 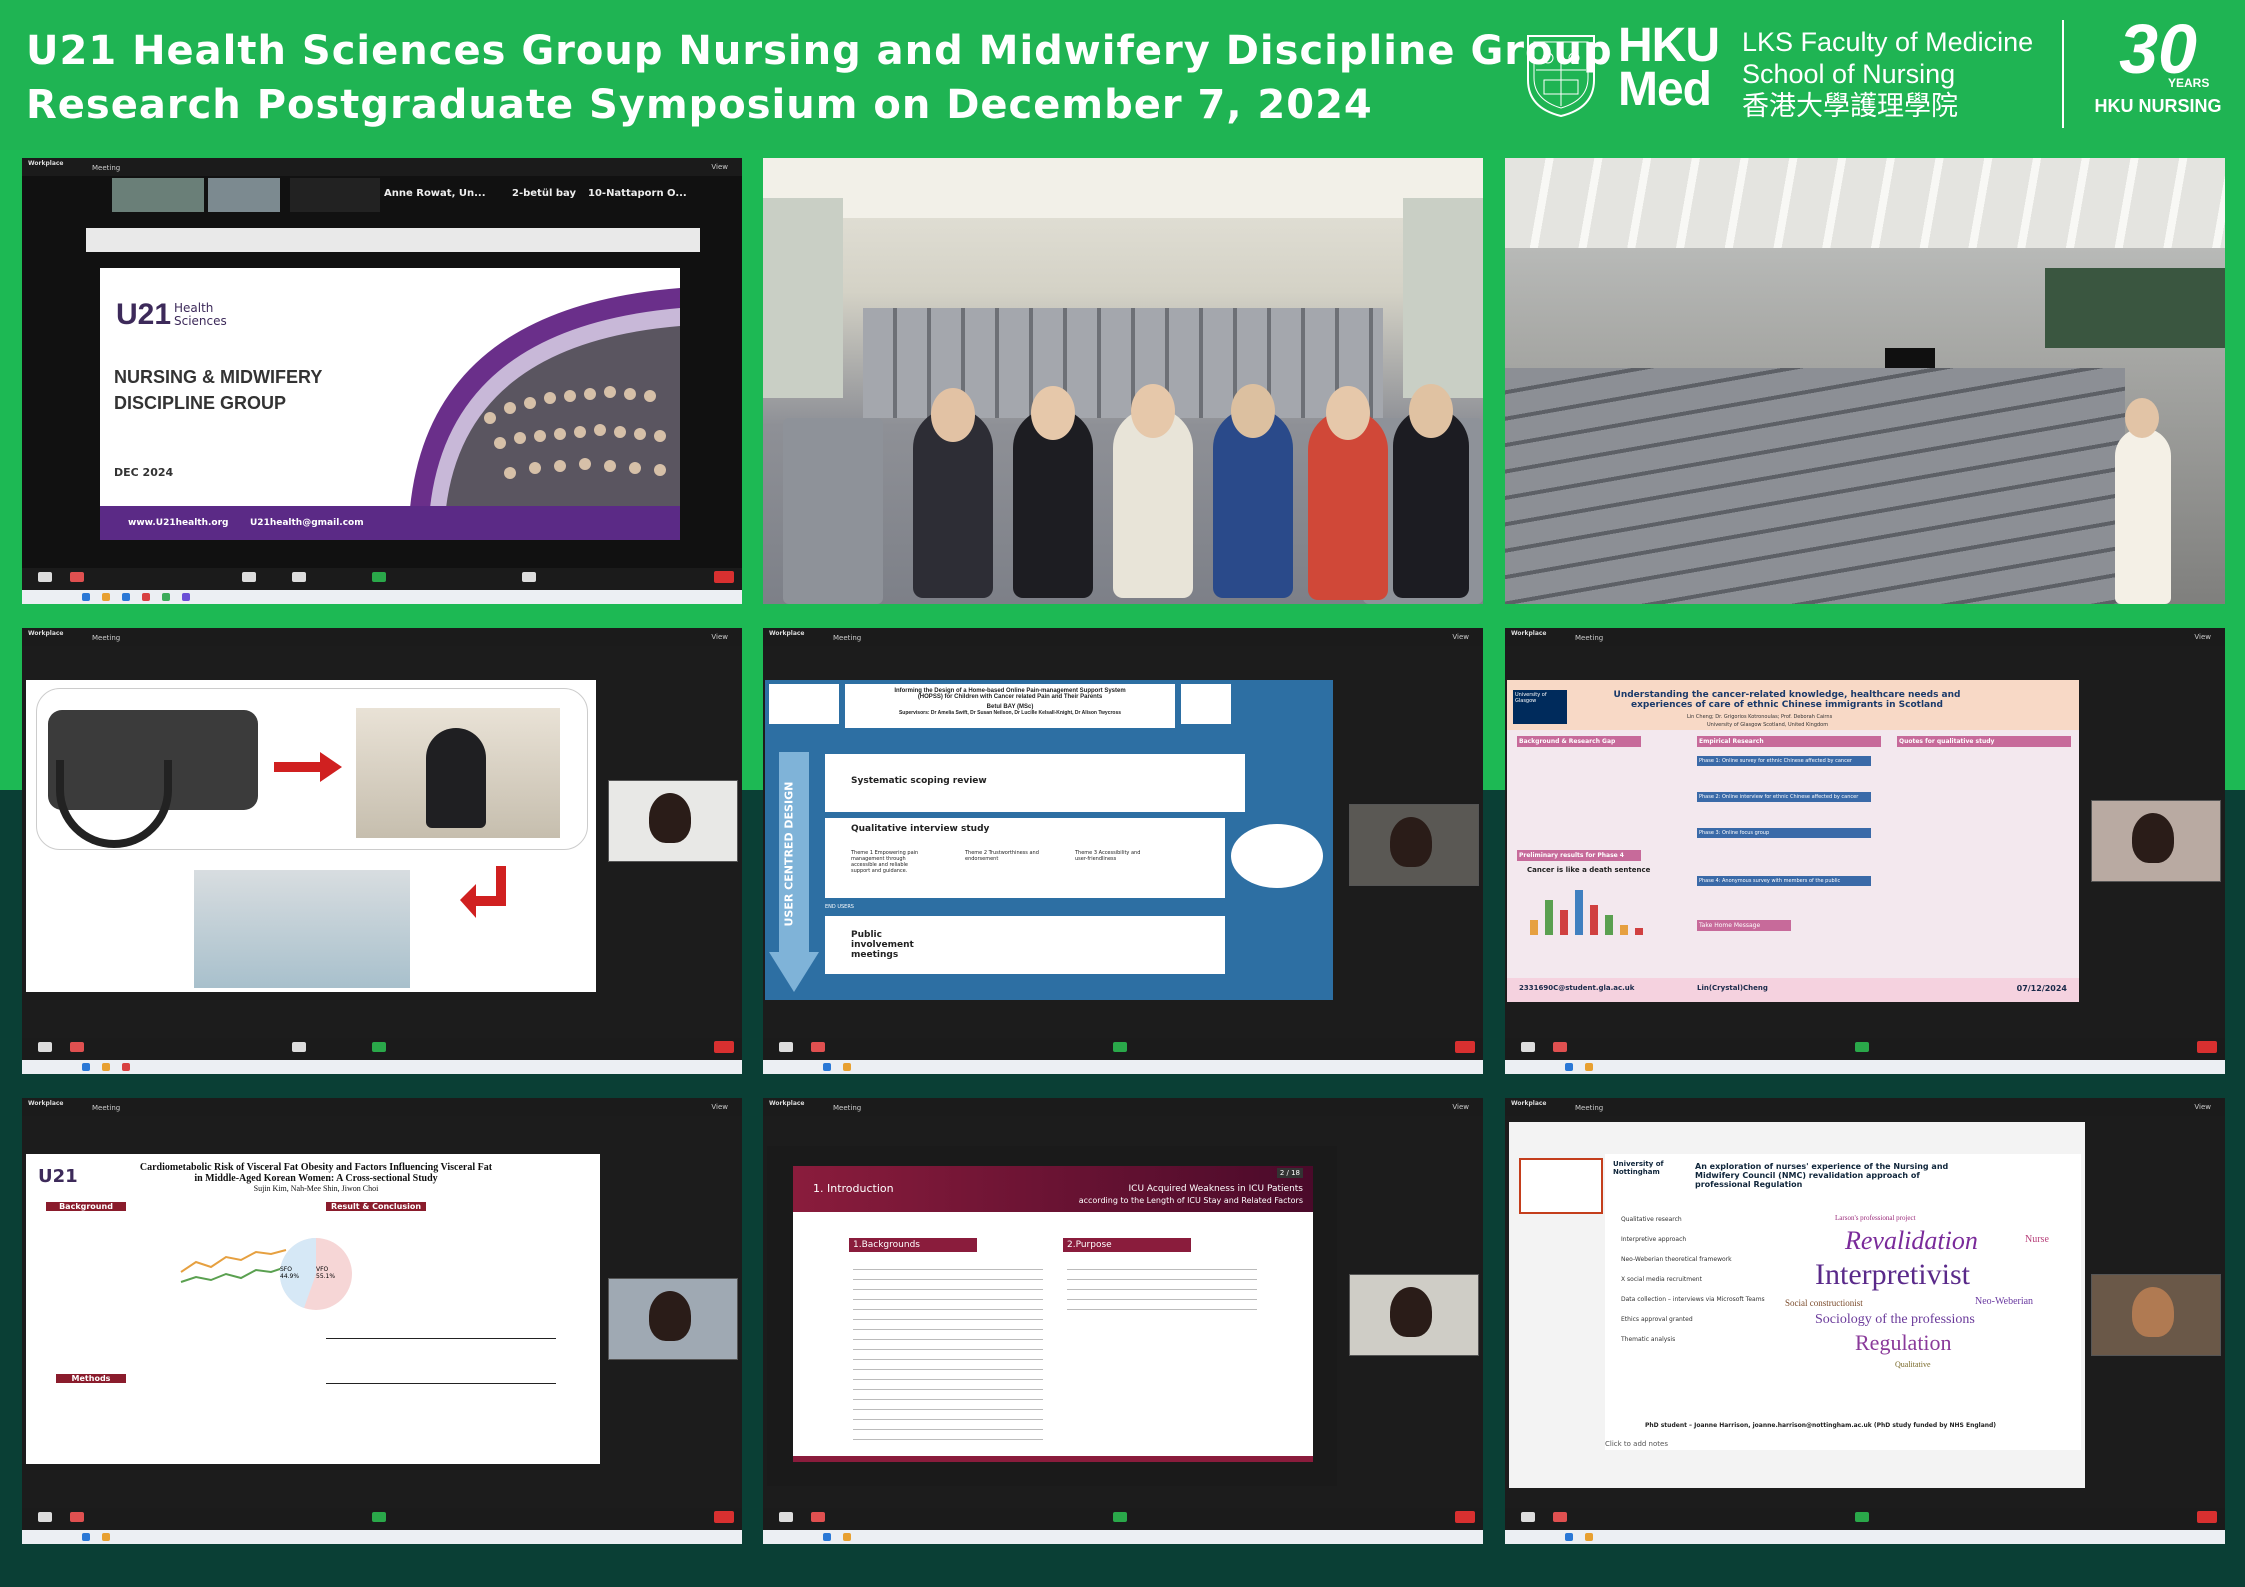 I want to click on slide-footer-bar, so click(x=1053, y=1459).